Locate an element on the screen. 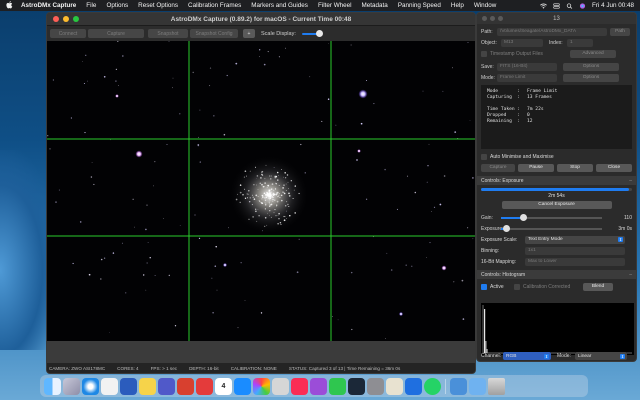 The width and height of the screenshot is (640, 400). scale-display-knob is located at coordinates (319, 33).